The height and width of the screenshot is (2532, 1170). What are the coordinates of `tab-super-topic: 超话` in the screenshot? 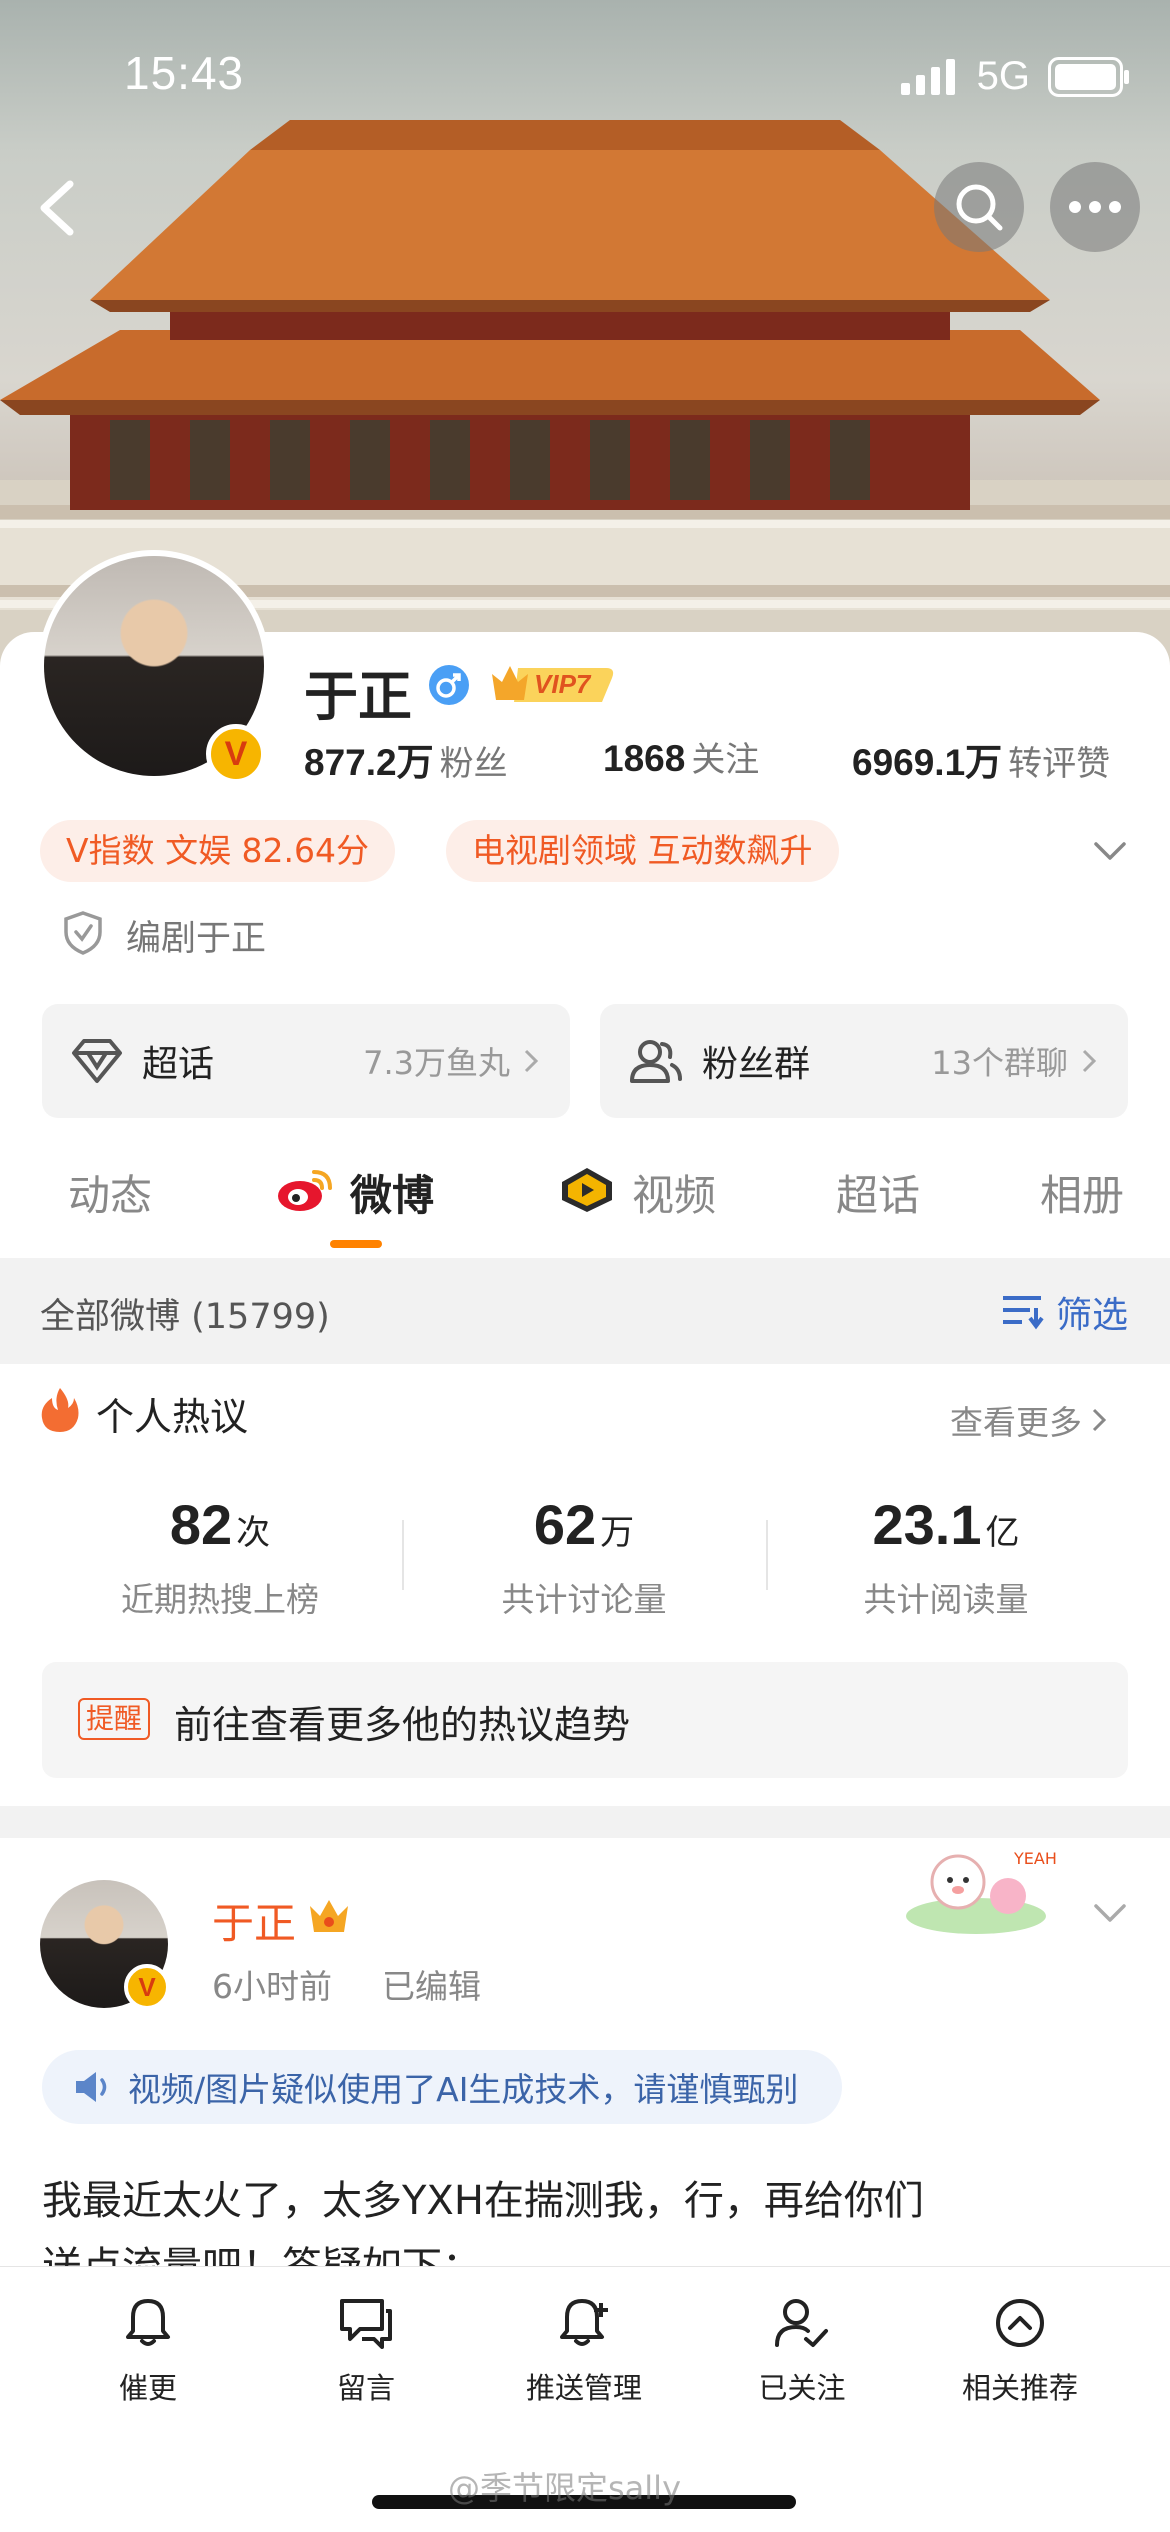 It's located at (878, 1192).